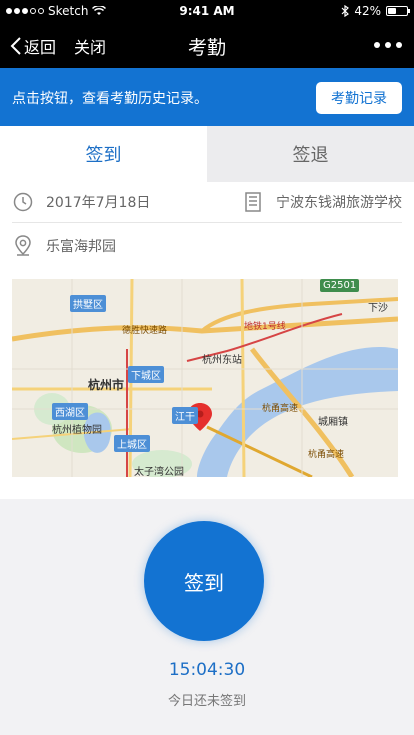  Describe the element at coordinates (132, 443) in the screenshot. I see `map-label-shangcheng: 上城区` at that location.